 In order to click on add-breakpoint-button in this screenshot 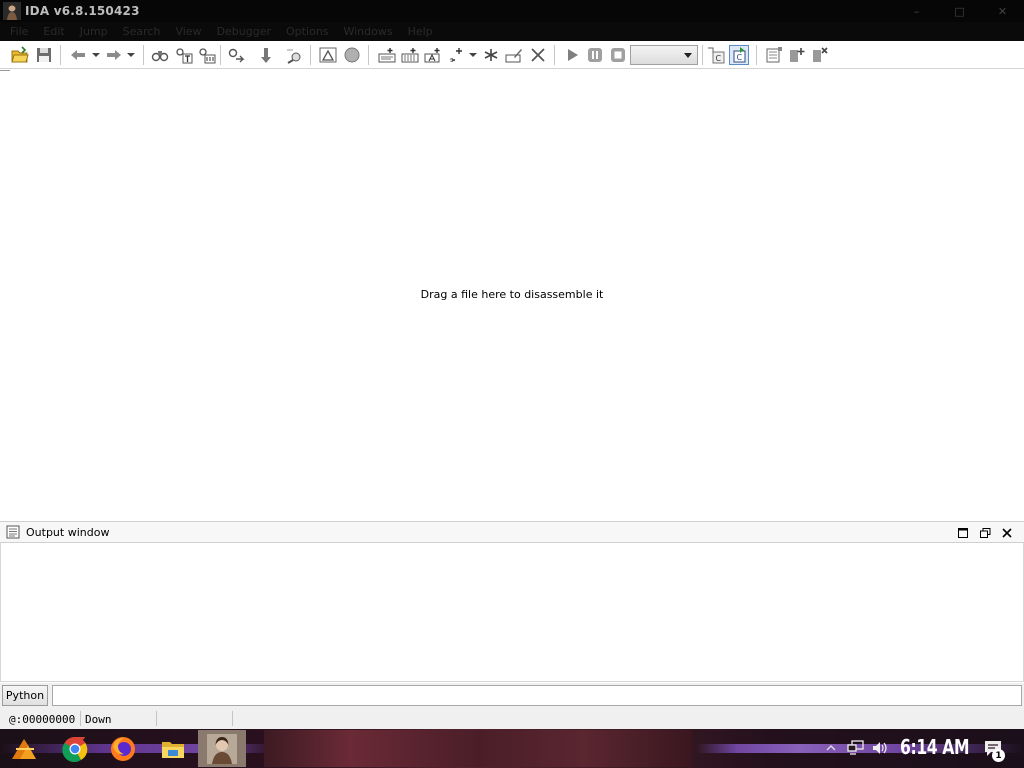, I will do `click(797, 55)`.